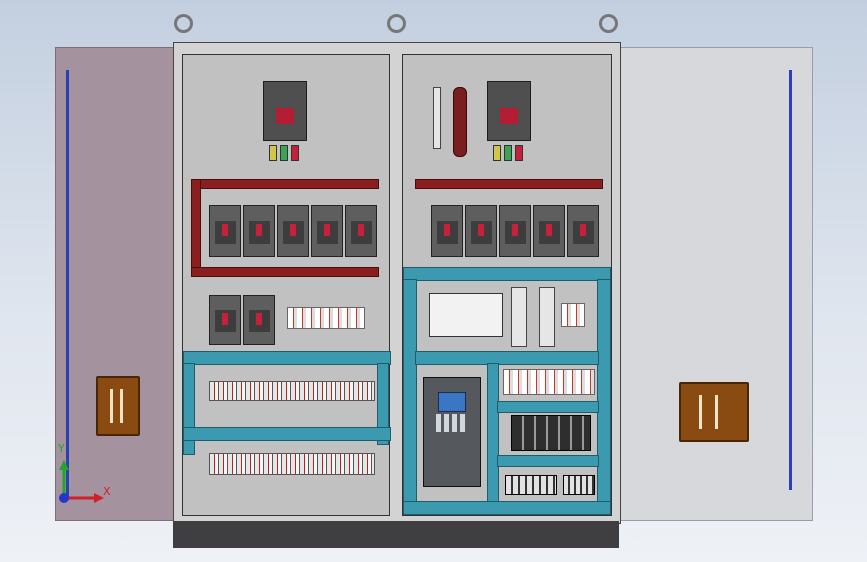 The image size is (867, 562). I want to click on left-door-lock-rod, so click(67, 285).